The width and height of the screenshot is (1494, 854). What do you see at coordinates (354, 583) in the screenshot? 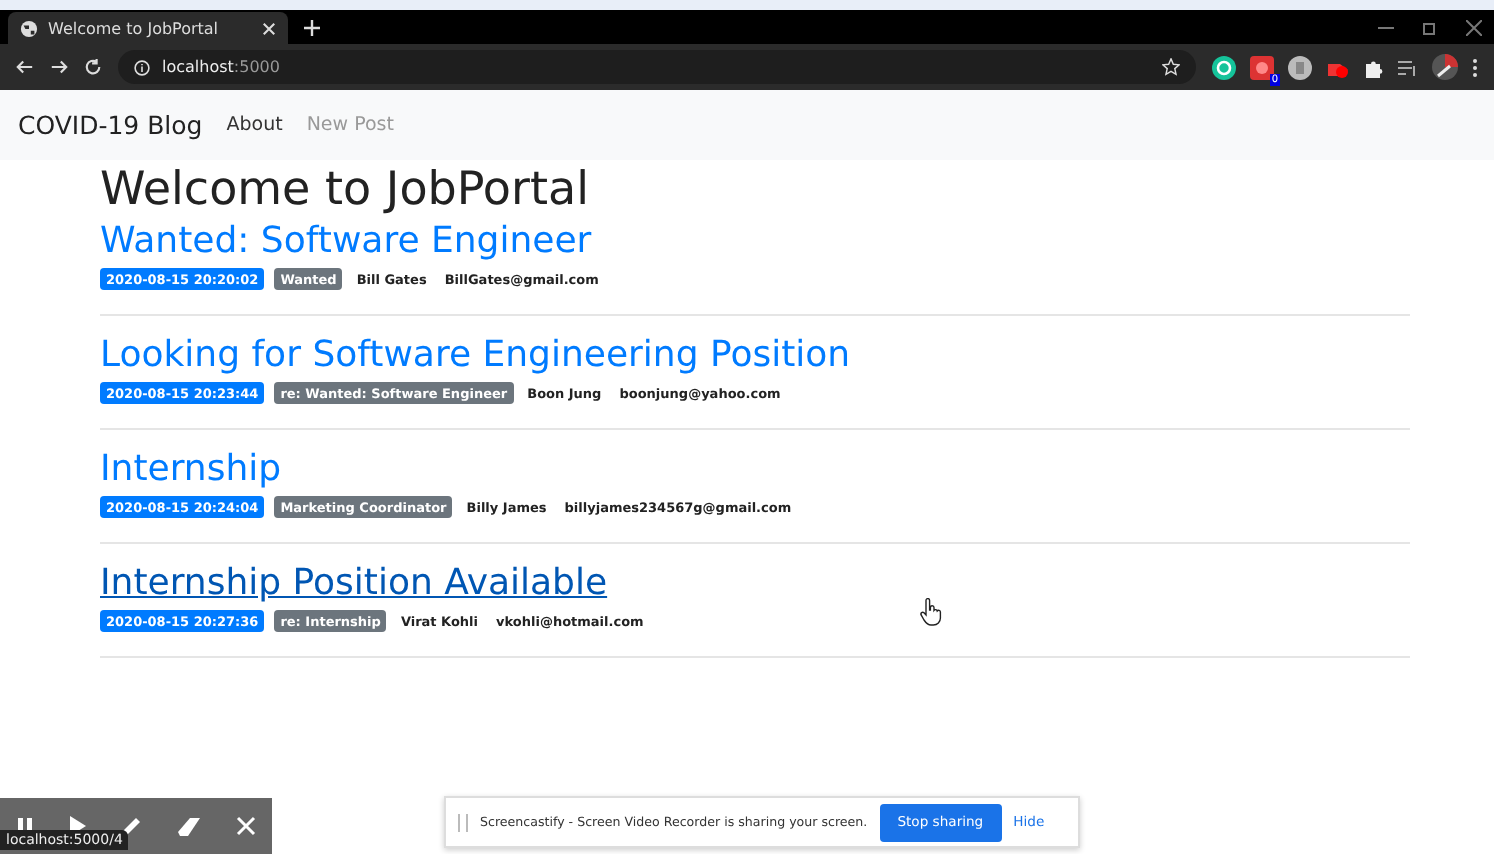
I see `post-title-link: Internship Position Available` at bounding box center [354, 583].